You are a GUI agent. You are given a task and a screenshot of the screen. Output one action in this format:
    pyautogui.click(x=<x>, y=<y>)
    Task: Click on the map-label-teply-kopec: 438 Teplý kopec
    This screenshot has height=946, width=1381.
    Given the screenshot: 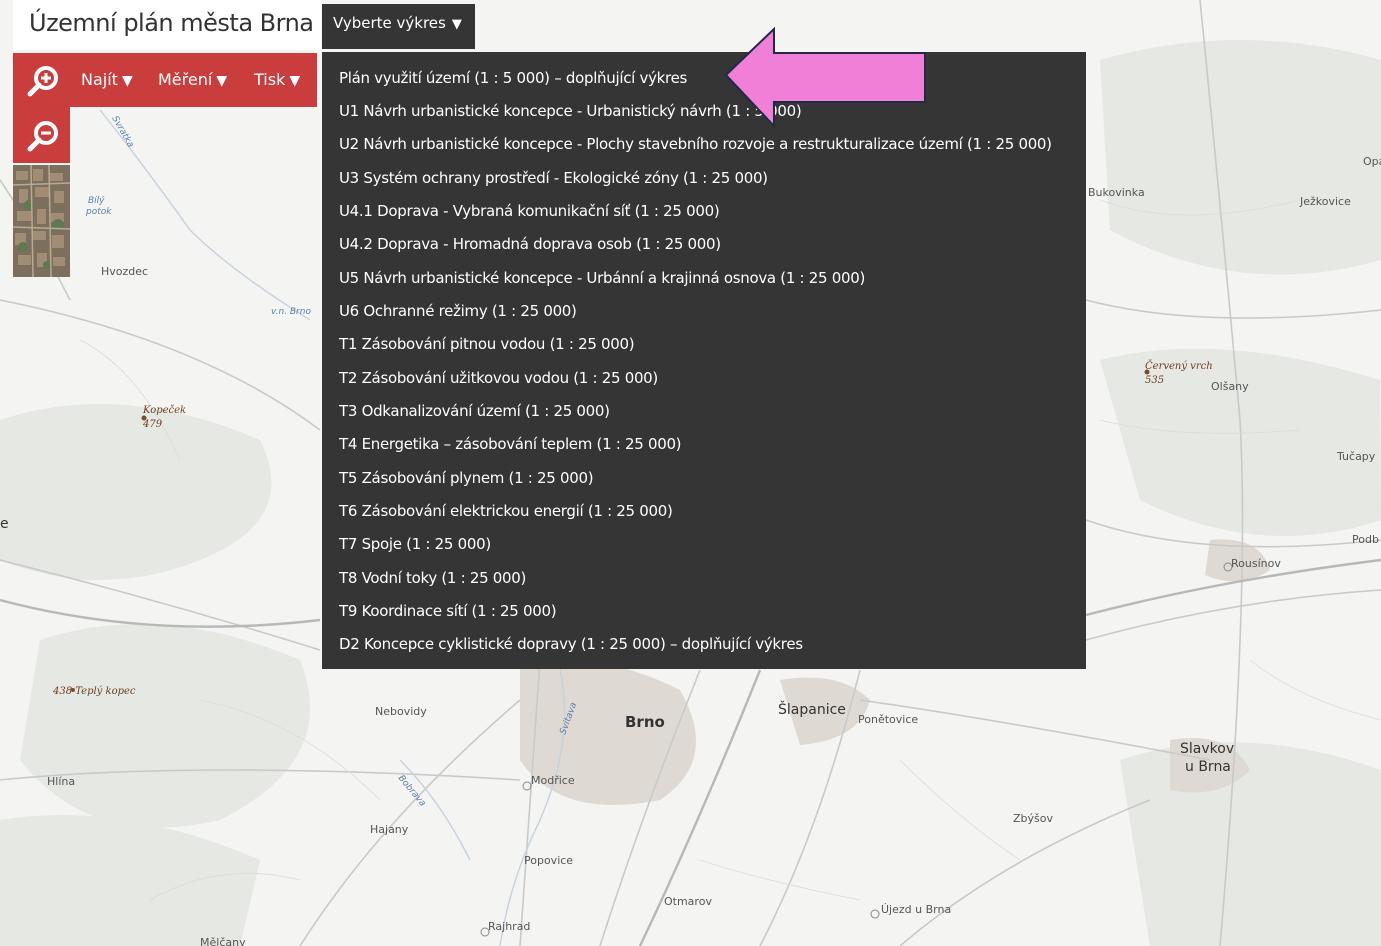 What is the action you would take?
    pyautogui.click(x=94, y=691)
    